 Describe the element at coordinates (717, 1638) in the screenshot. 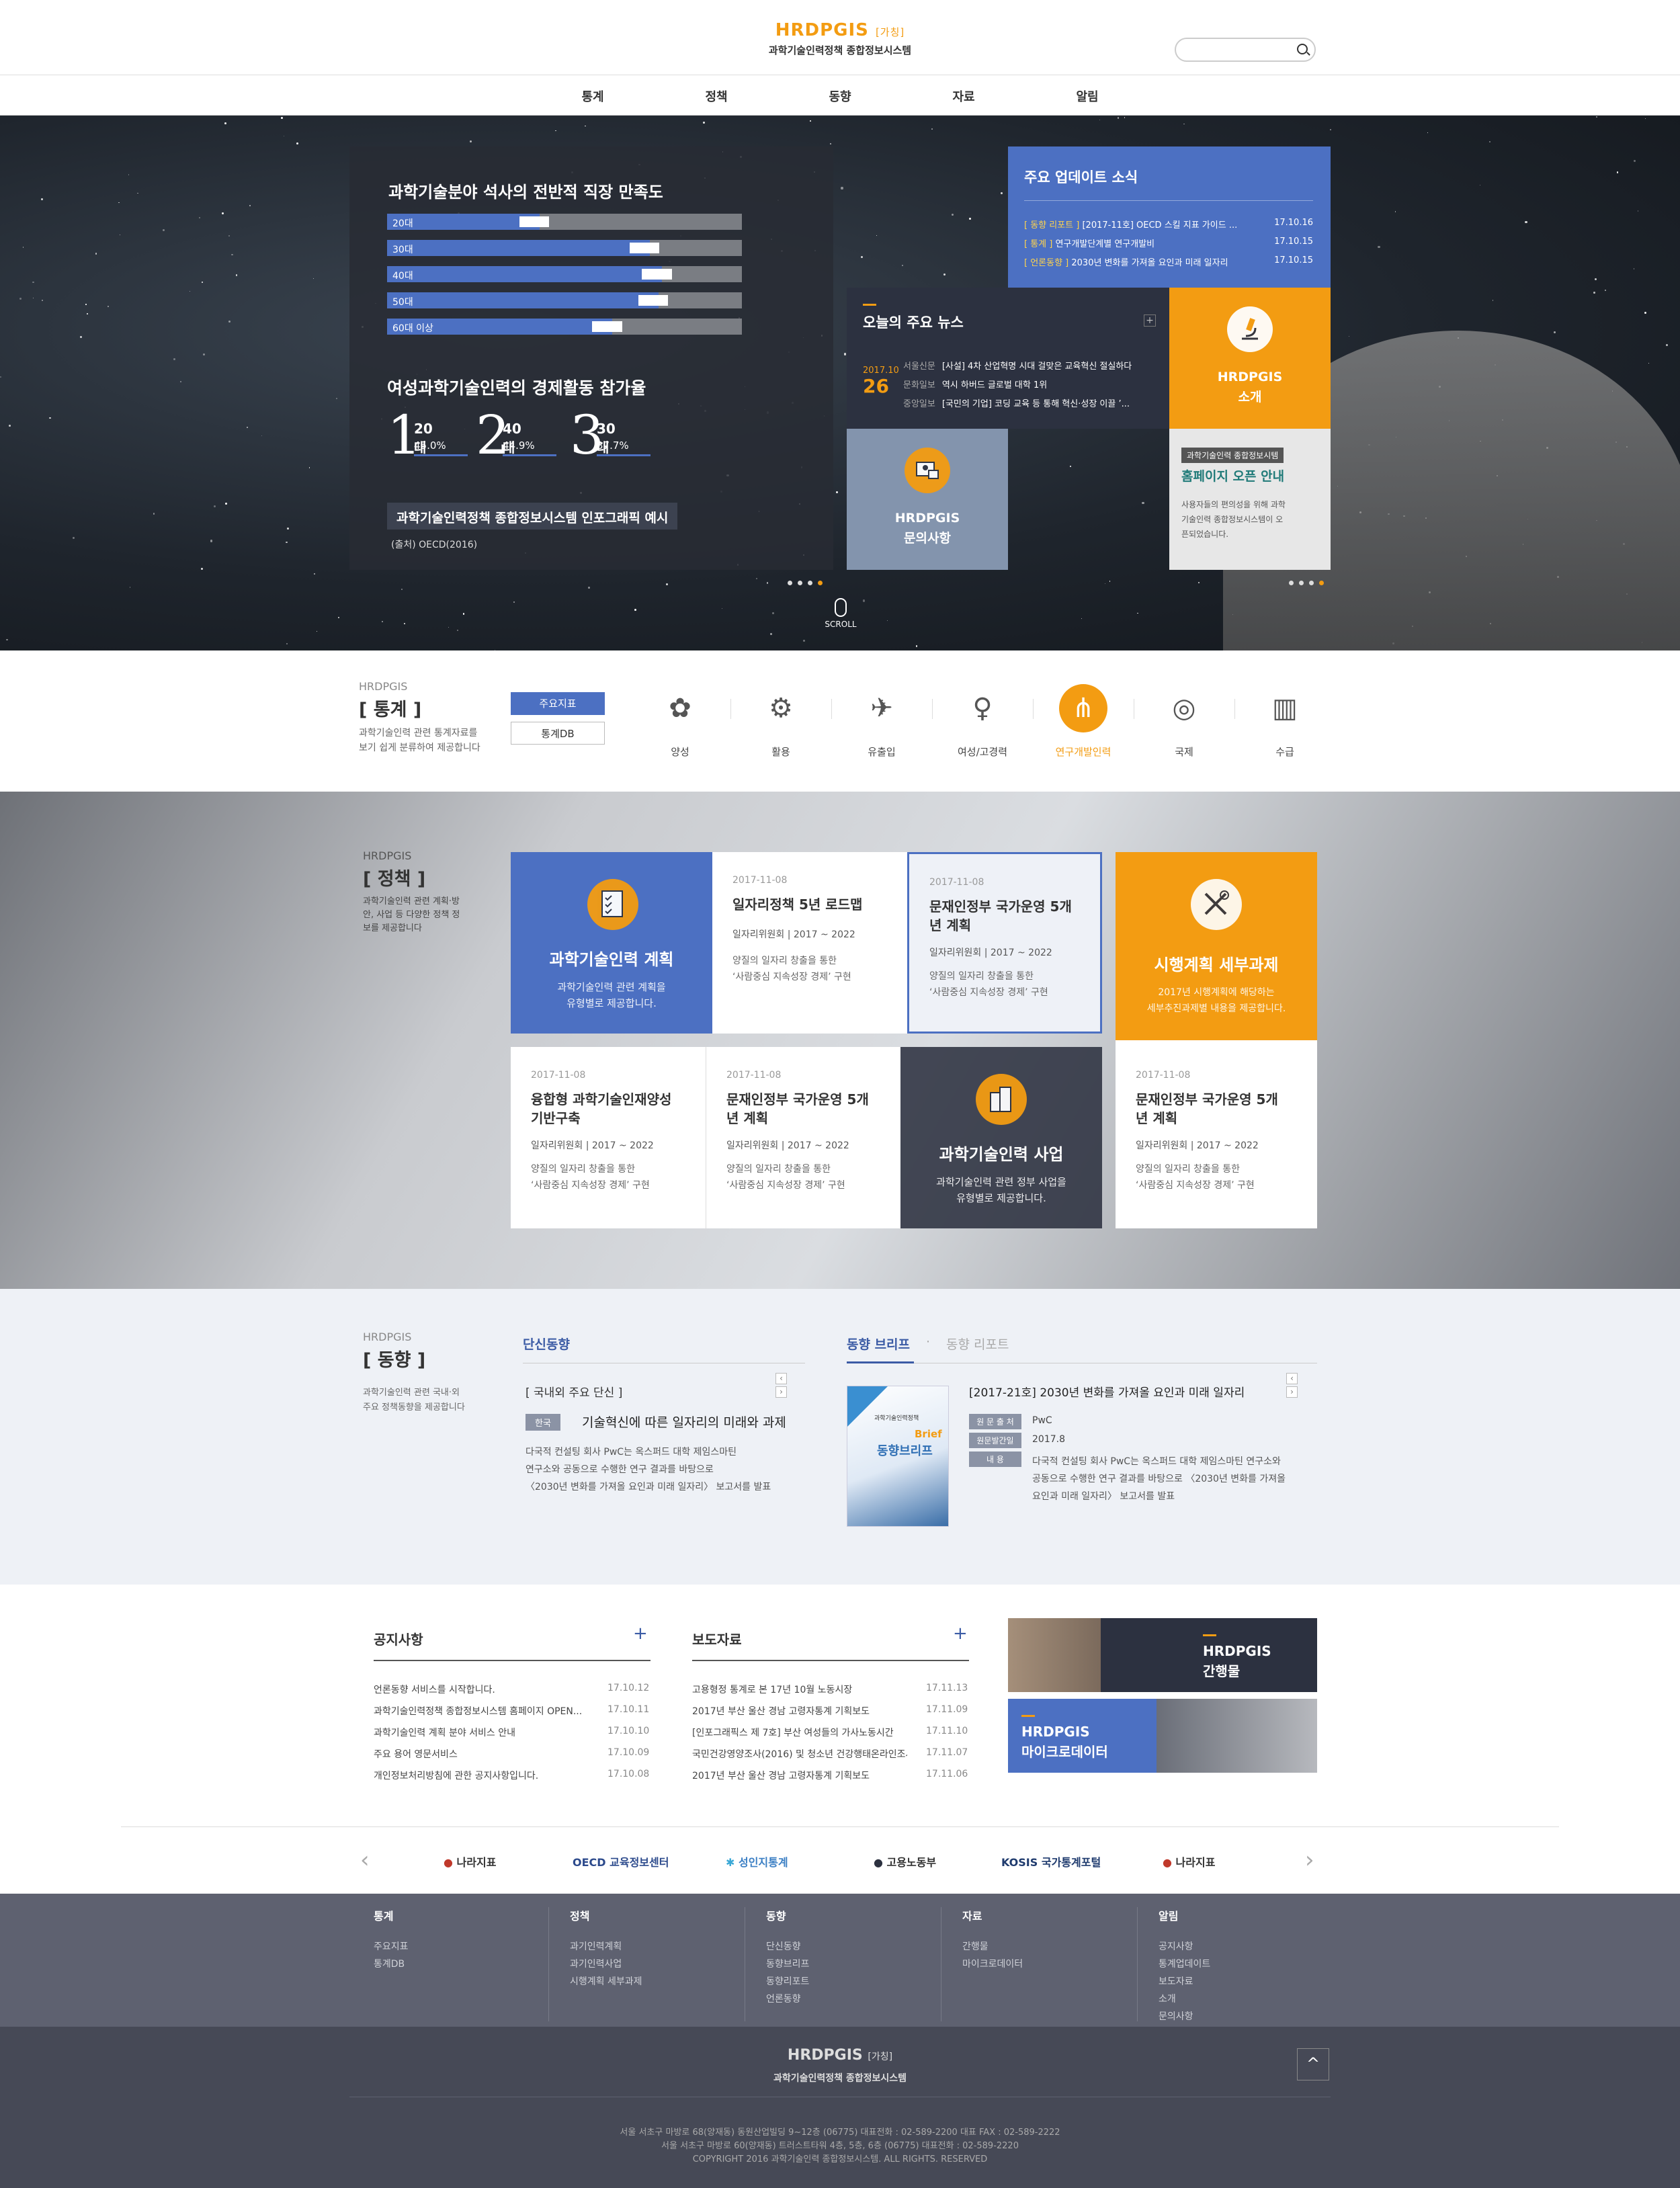

I see `press-board-title: 보도자료` at that location.